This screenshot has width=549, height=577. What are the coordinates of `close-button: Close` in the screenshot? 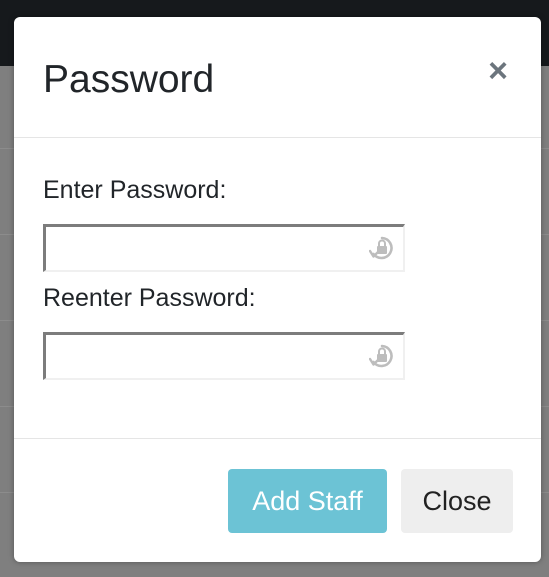 It's located at (457, 501).